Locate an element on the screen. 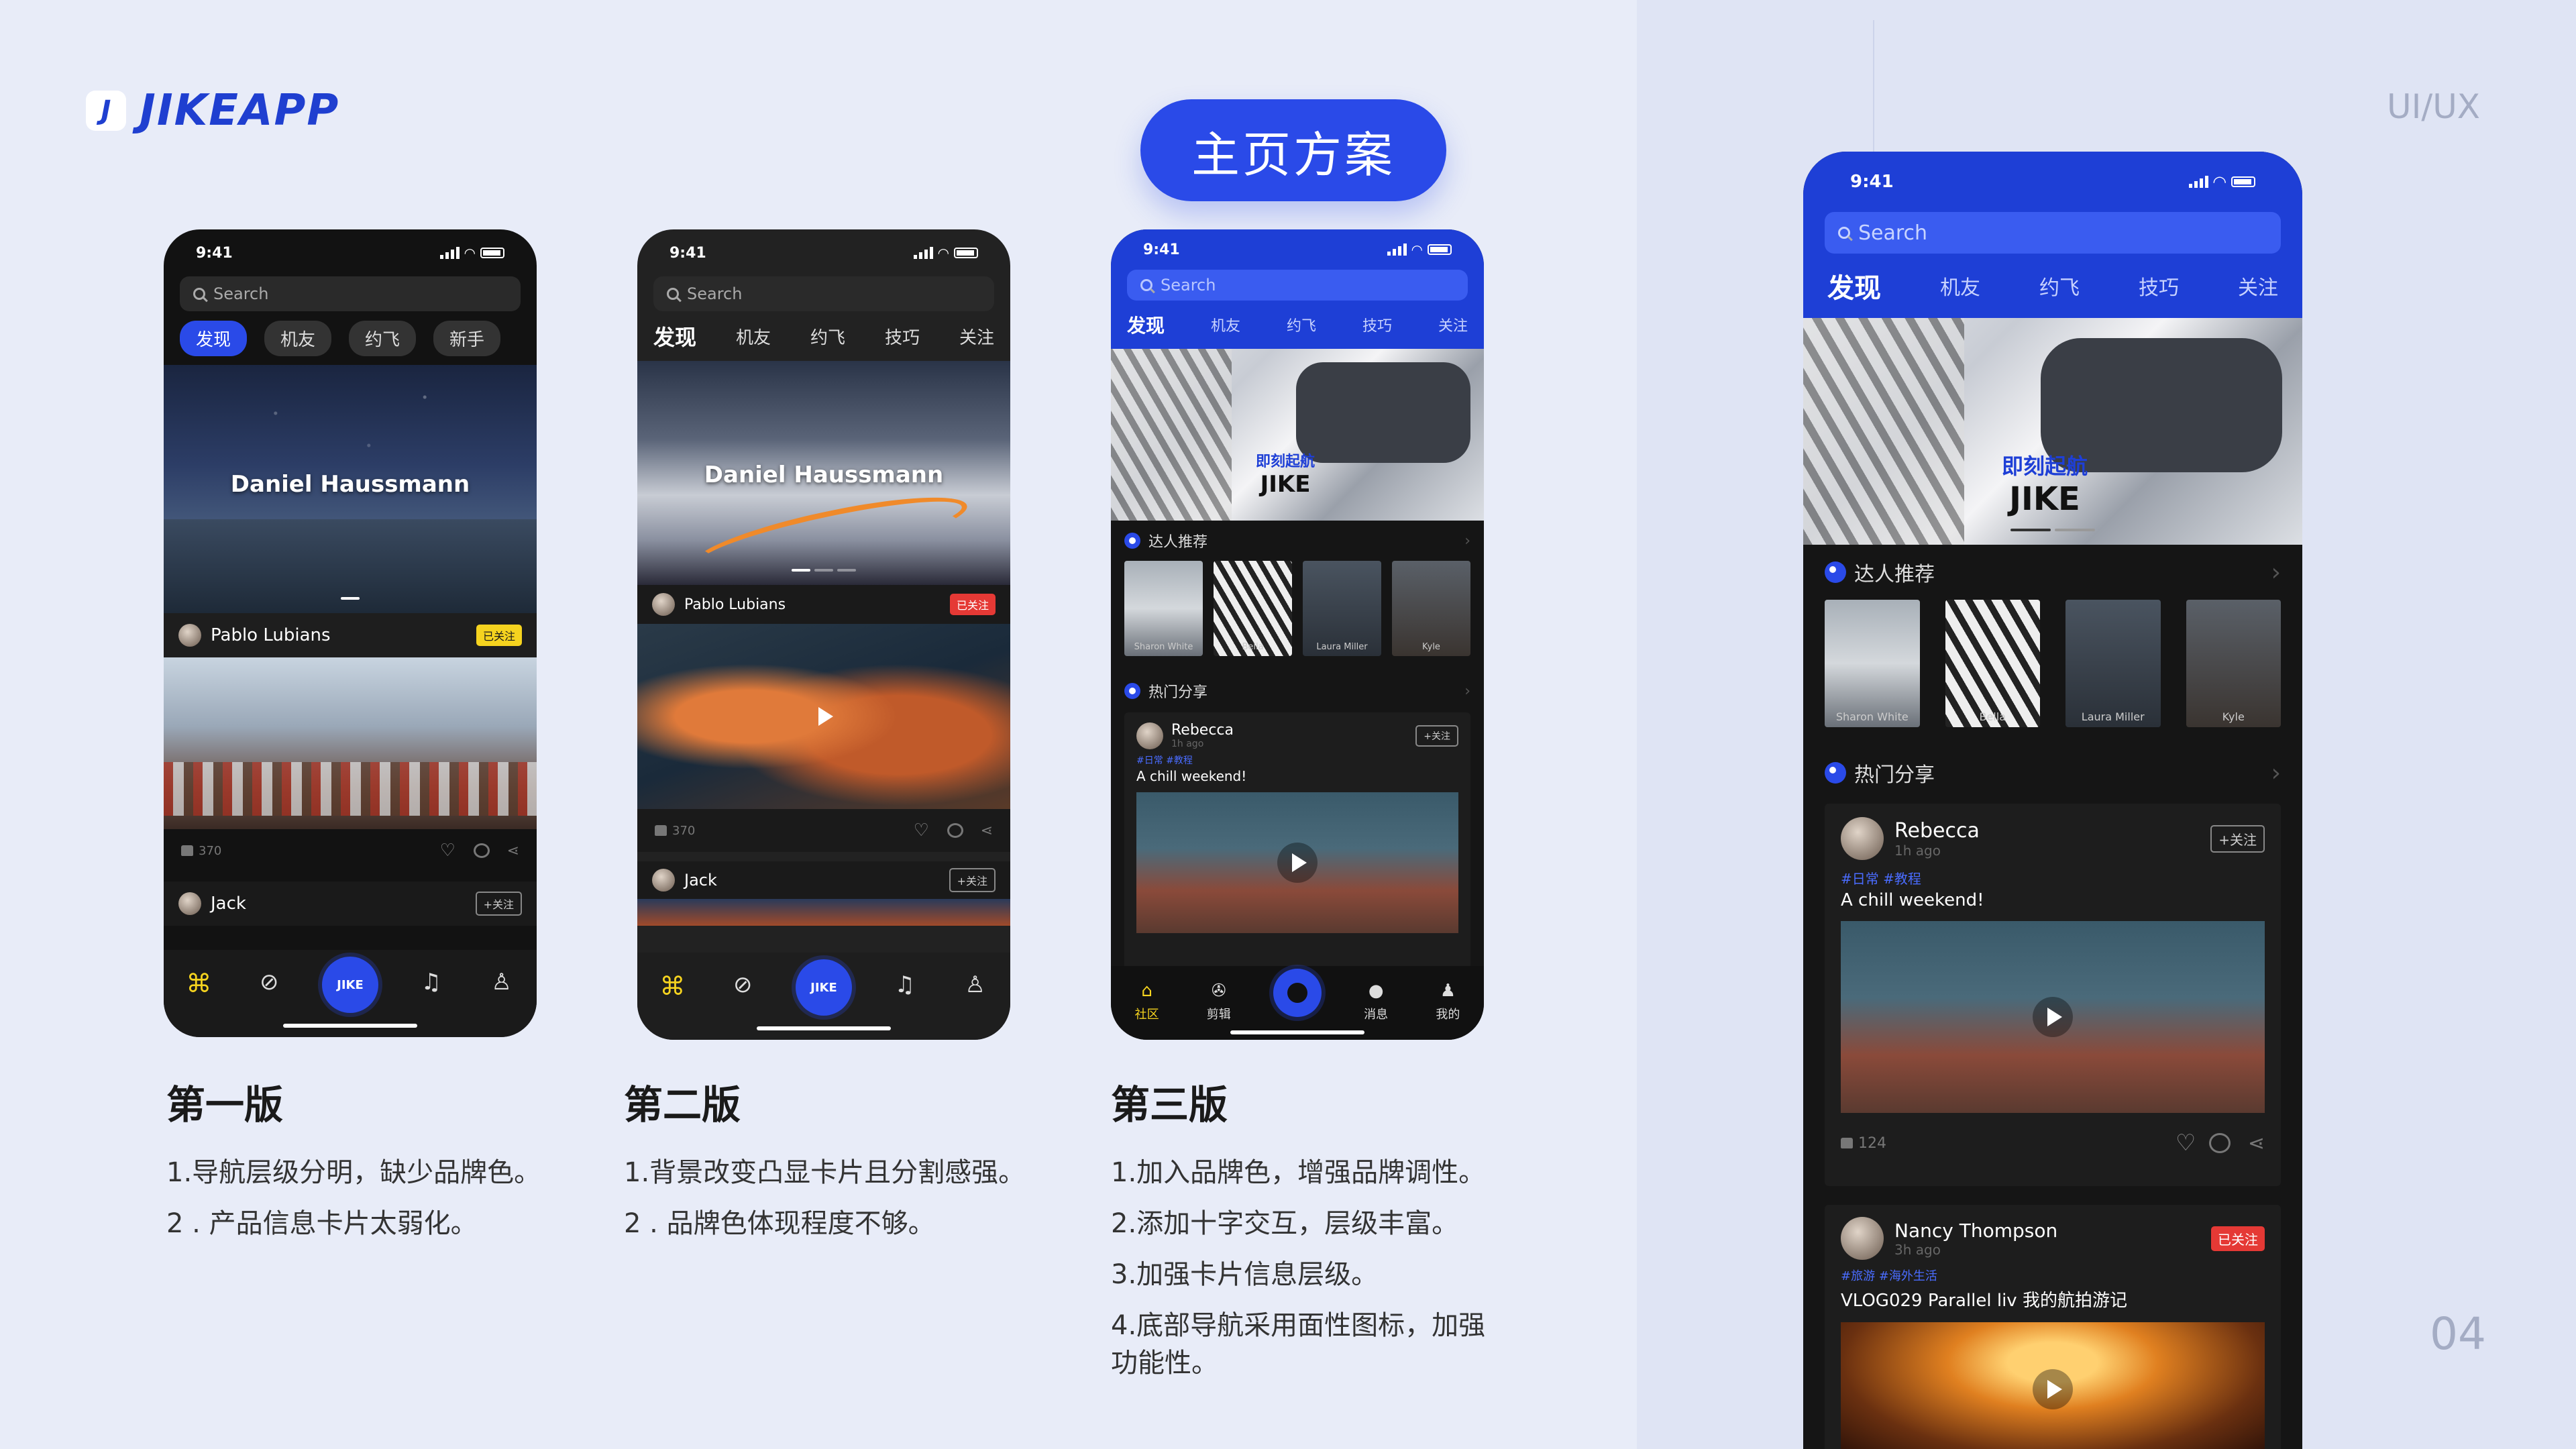  nav-edit: ✇ 剪辑 is located at coordinates (1218, 1001).